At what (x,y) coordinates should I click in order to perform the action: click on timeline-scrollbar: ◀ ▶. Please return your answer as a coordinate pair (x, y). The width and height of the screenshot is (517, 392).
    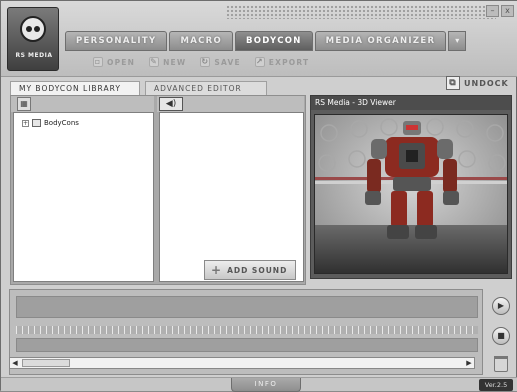
    Looking at the image, I should click on (242, 363).